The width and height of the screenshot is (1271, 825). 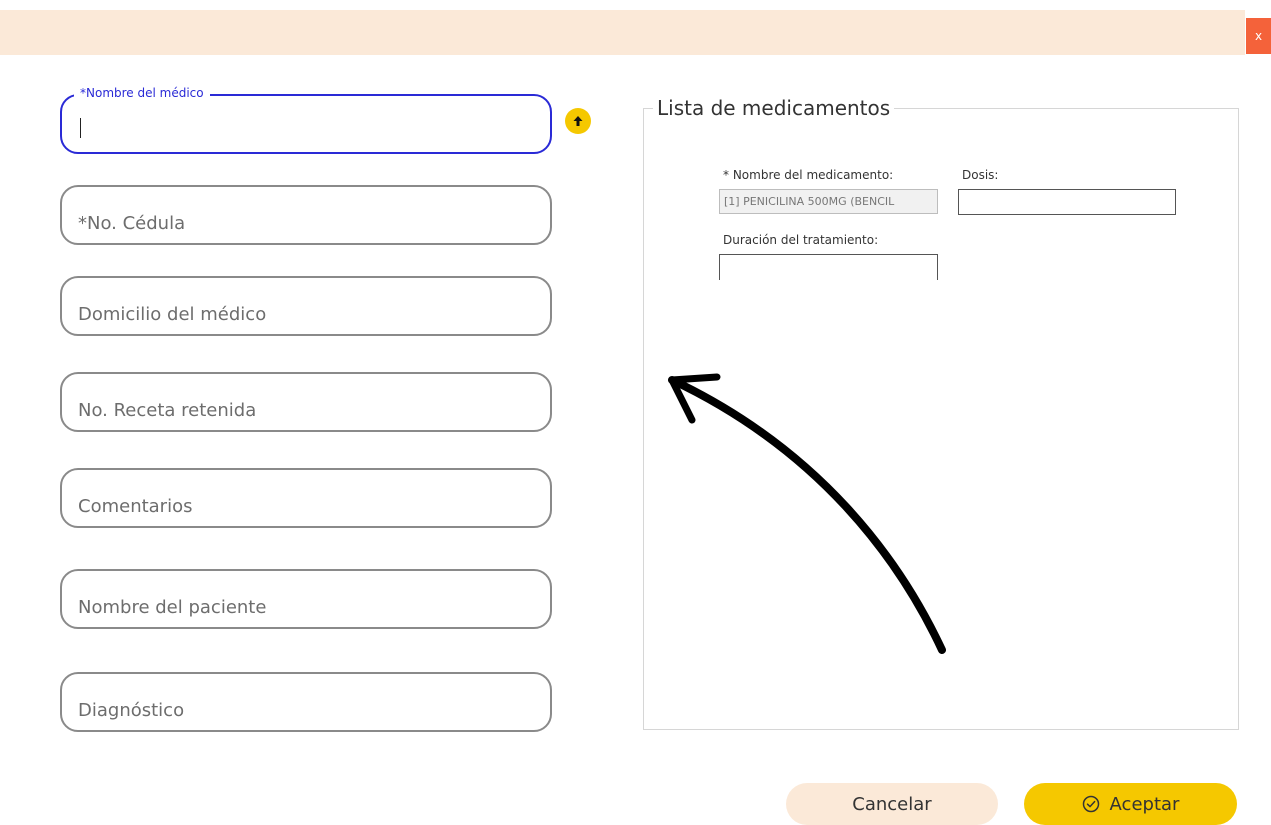 I want to click on doctor-name-field: *Nombre del médico, so click(x=306, y=120).